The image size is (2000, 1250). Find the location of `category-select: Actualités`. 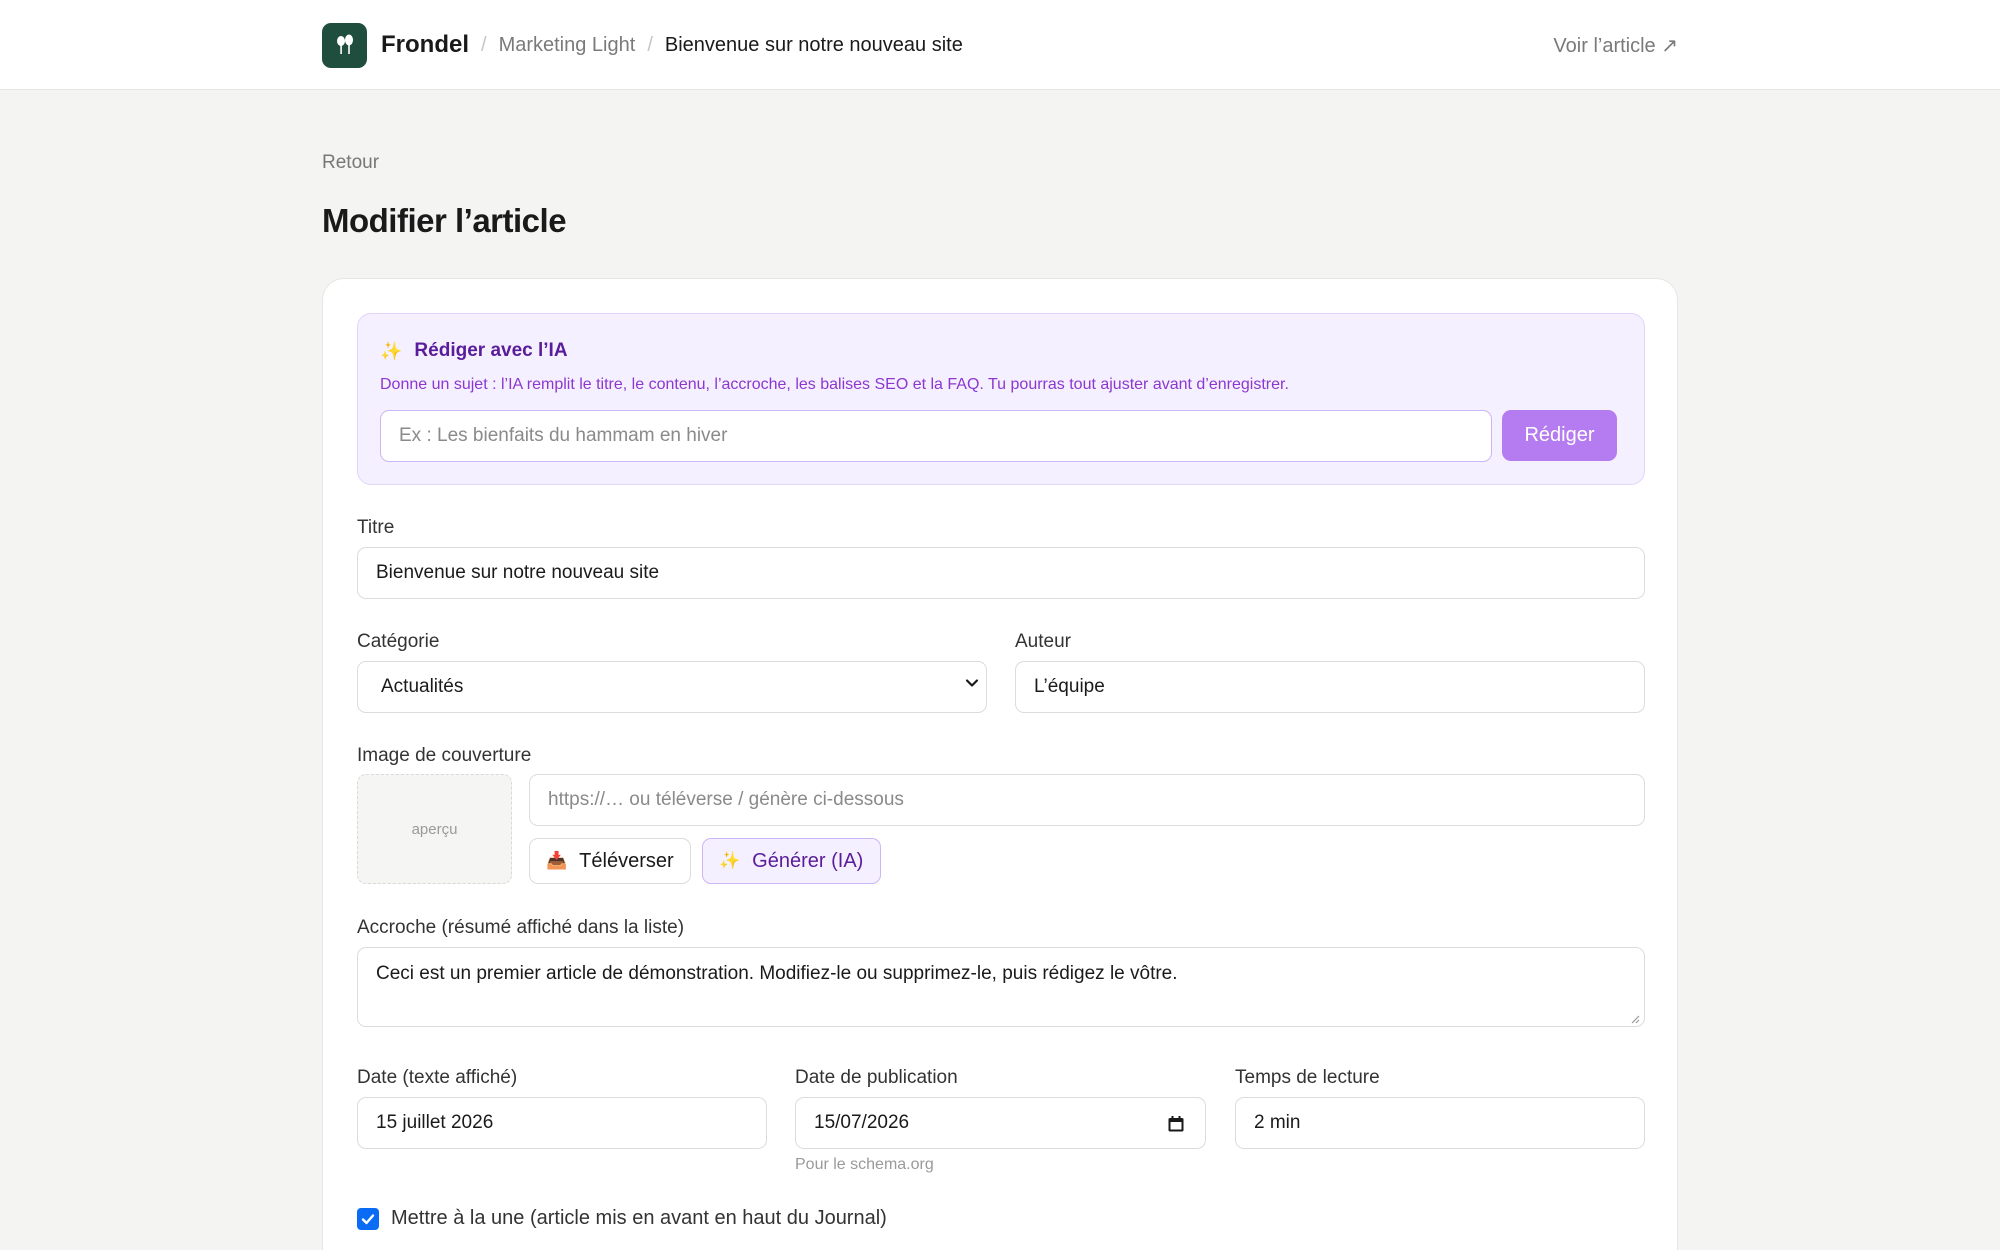

category-select: Actualités is located at coordinates (672, 687).